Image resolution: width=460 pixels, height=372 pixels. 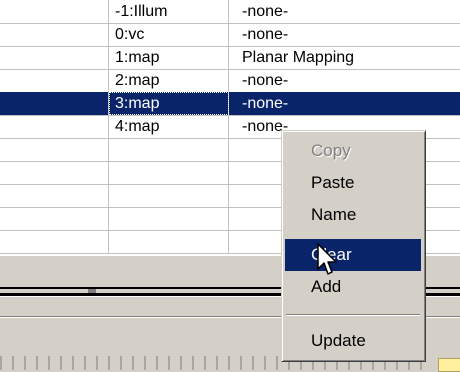 What do you see at coordinates (169, 80) in the screenshot?
I see `channel-cell: 2:map` at bounding box center [169, 80].